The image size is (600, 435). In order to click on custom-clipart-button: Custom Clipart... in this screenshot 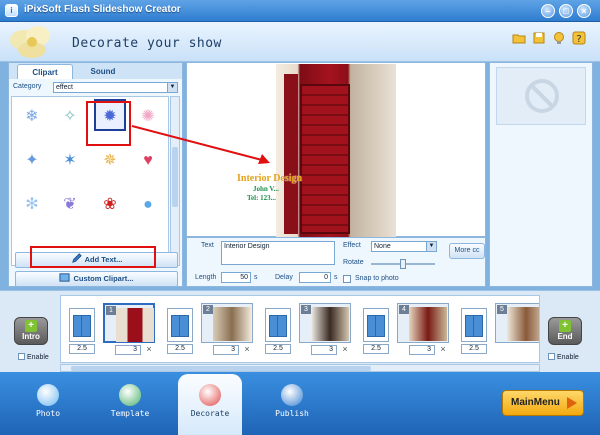, I will do `click(96, 279)`.